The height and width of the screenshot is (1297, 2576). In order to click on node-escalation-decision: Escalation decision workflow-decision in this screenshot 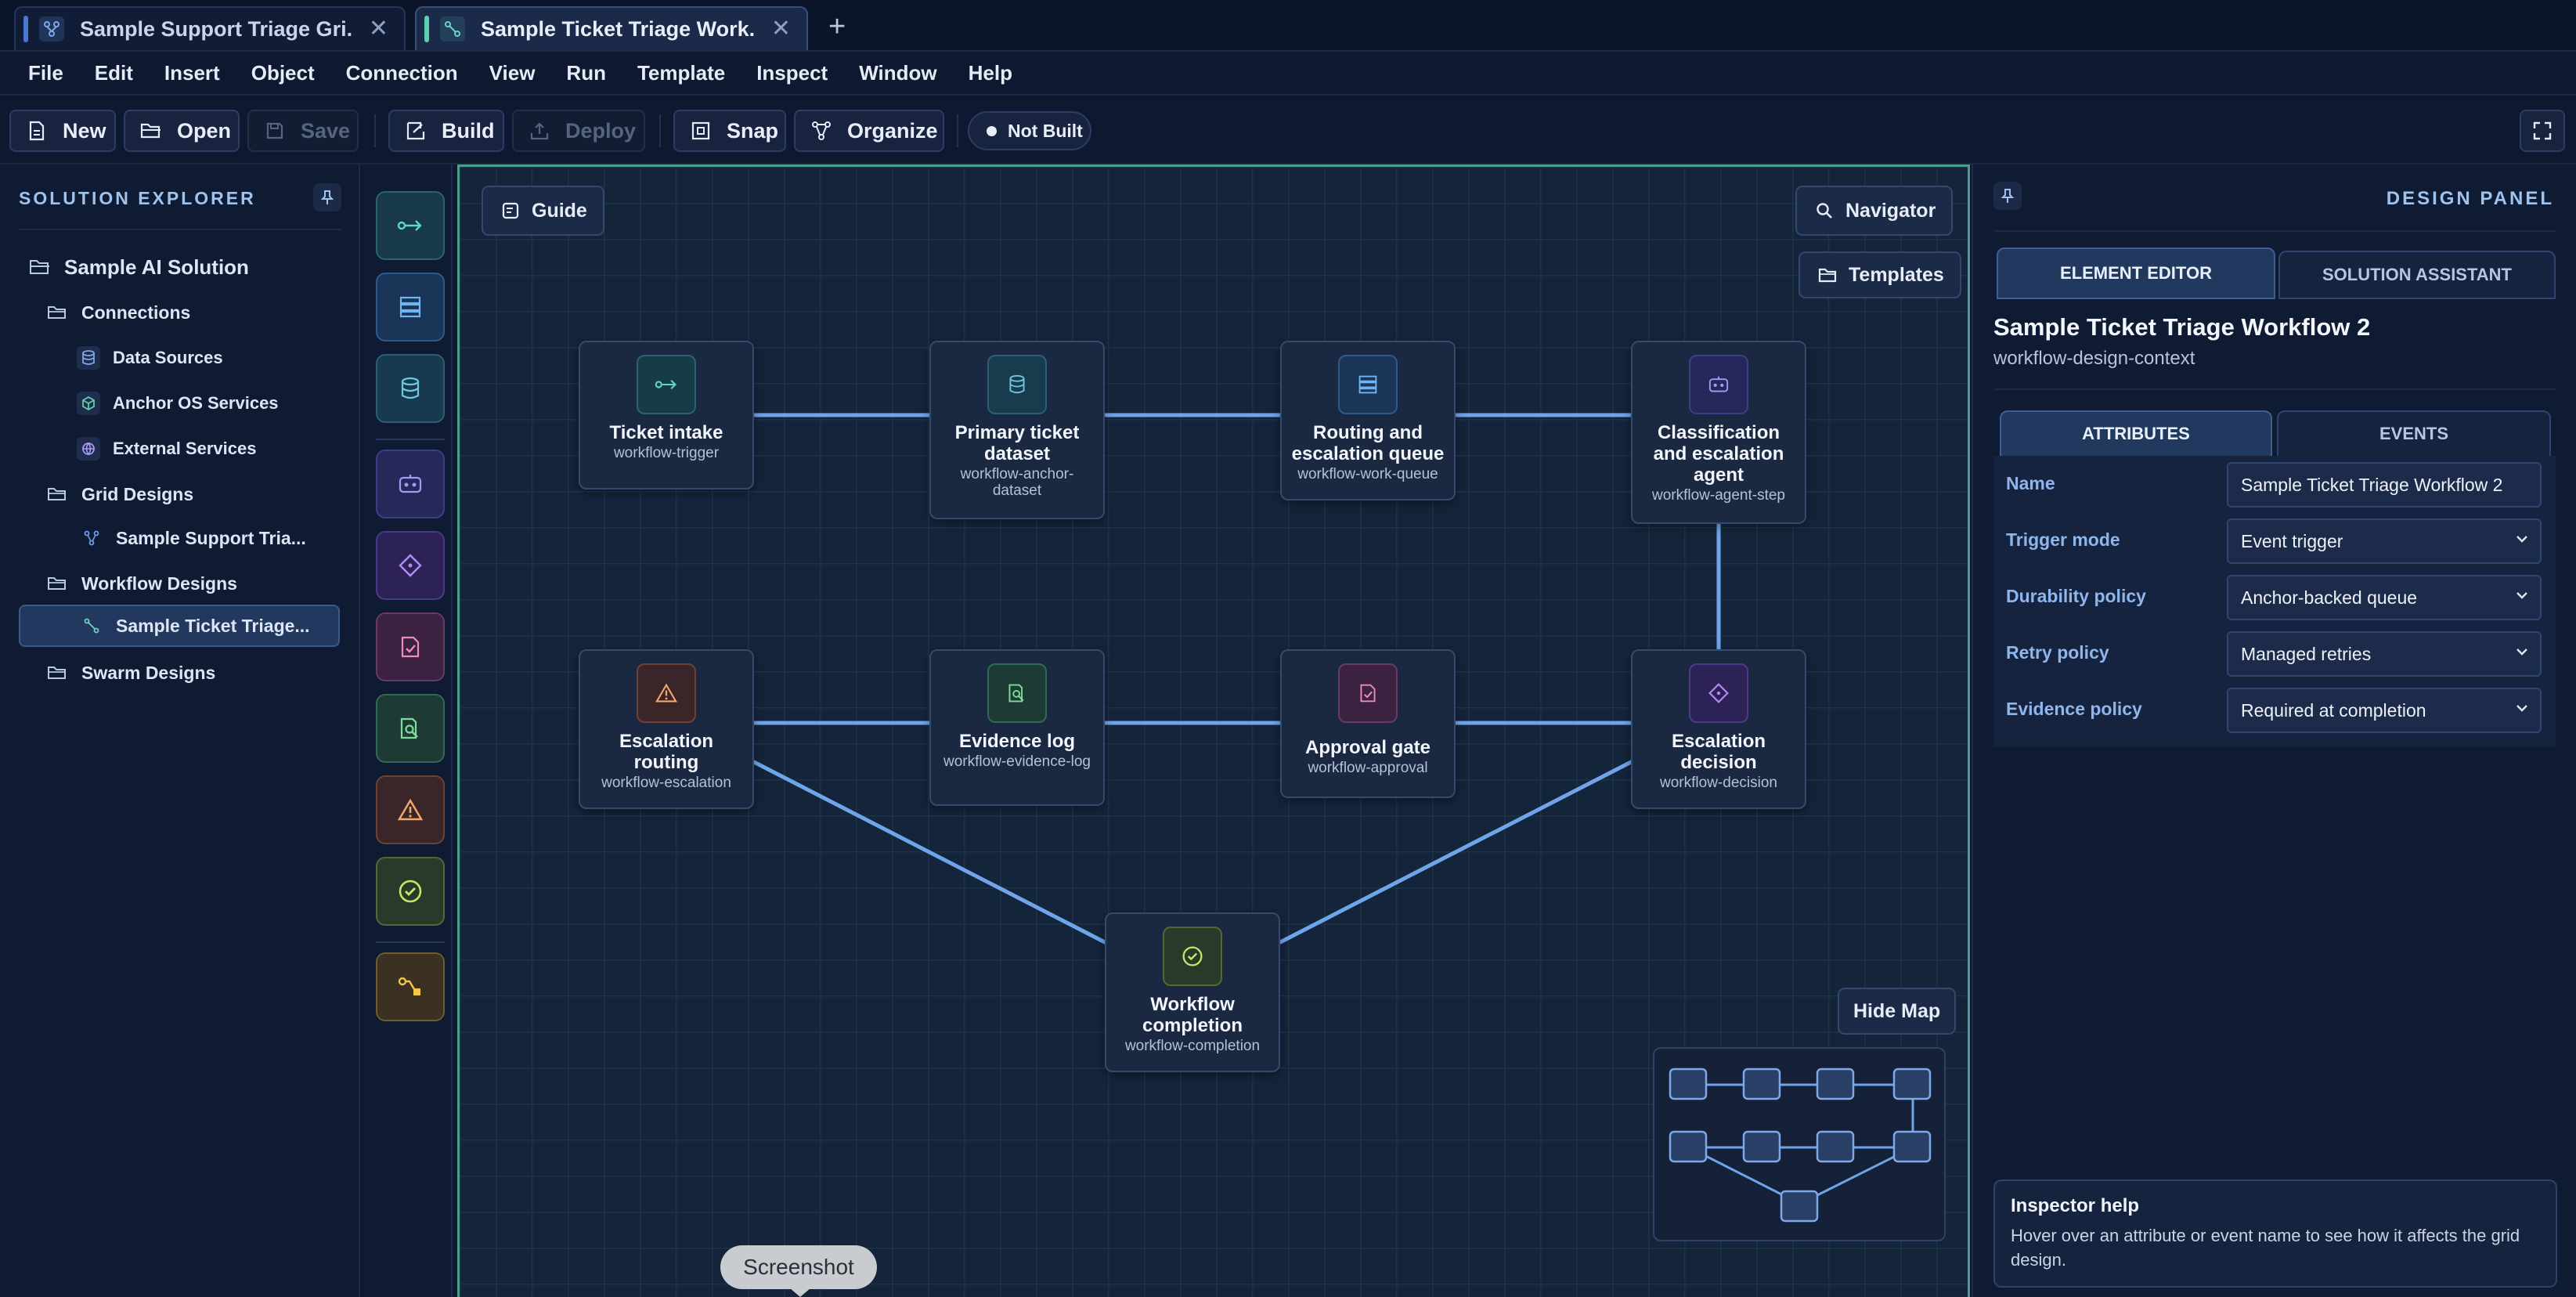, I will do `click(1719, 729)`.